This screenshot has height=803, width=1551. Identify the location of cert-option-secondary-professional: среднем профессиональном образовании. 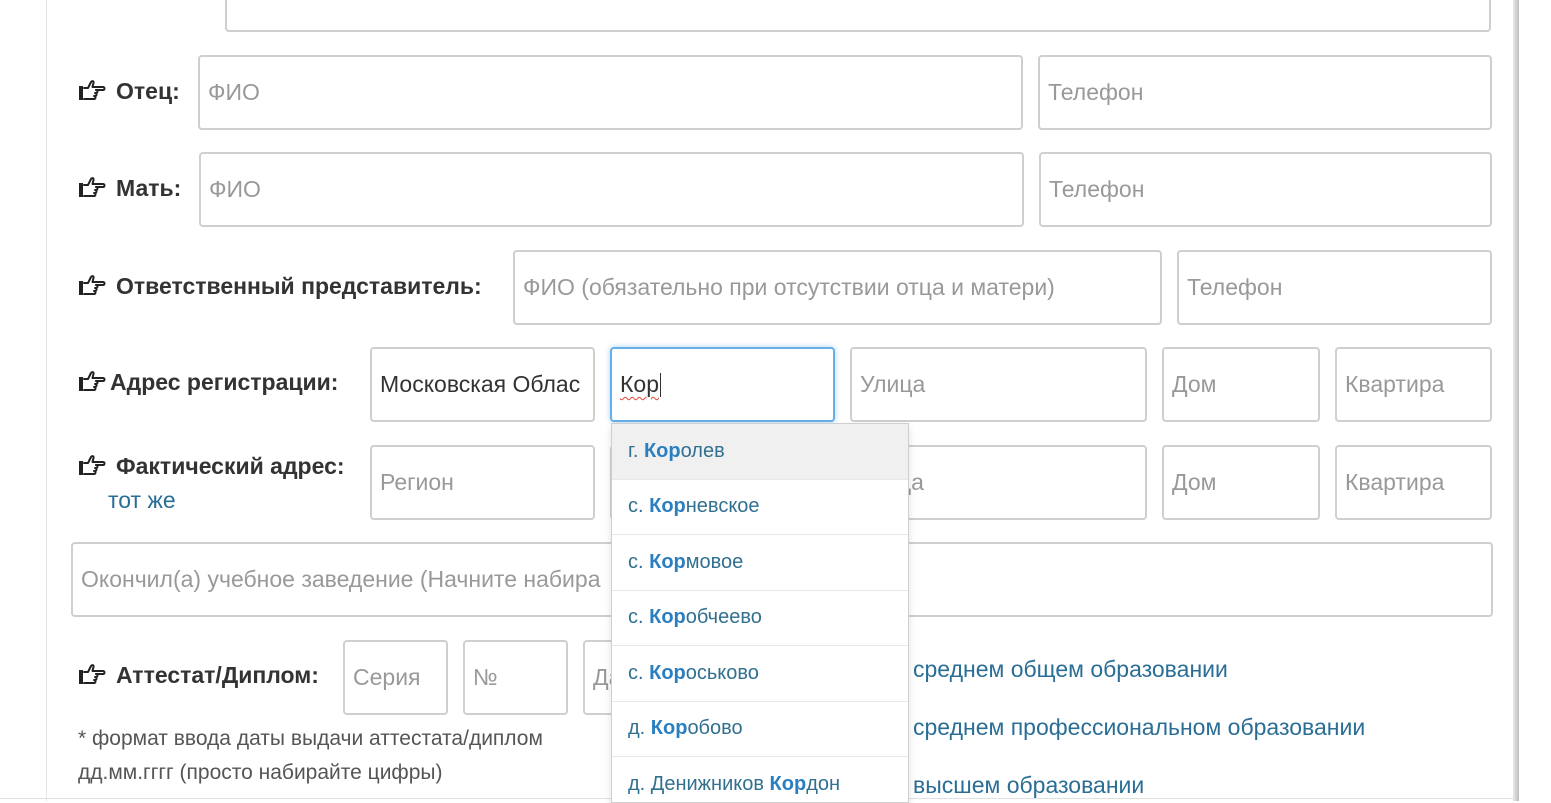
(1139, 727).